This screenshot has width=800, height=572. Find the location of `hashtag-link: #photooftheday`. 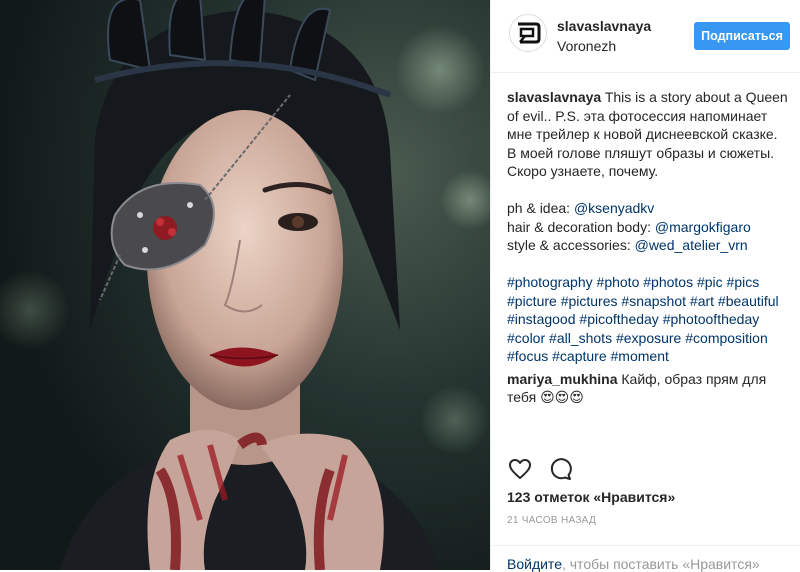

hashtag-link: #photooftheday is located at coordinates (711, 319).